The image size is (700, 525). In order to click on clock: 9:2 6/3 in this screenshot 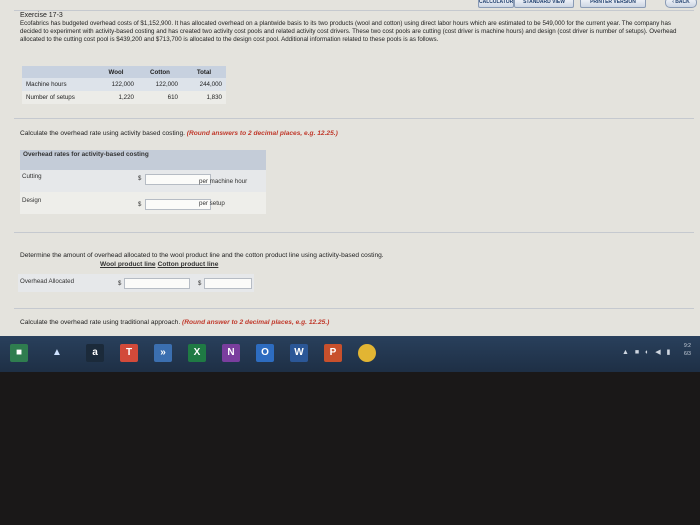, I will do `click(687, 350)`.